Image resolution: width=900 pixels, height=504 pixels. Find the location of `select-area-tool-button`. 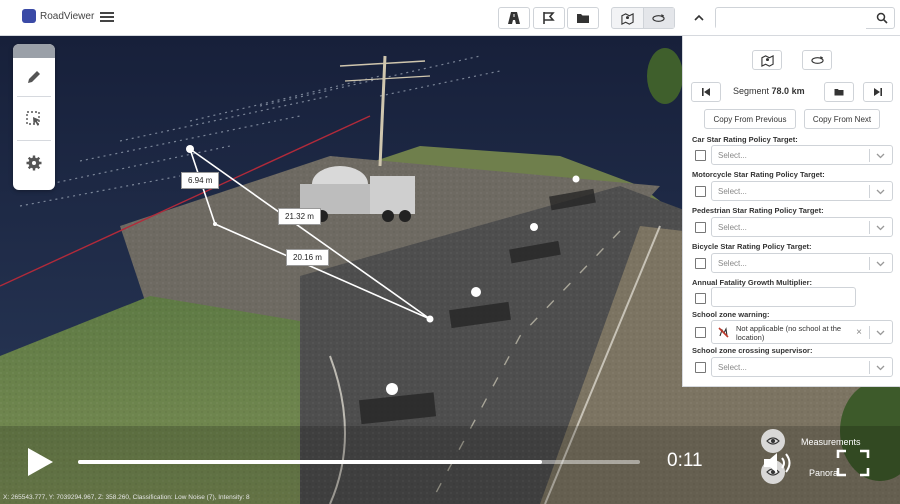

select-area-tool-button is located at coordinates (34, 119).